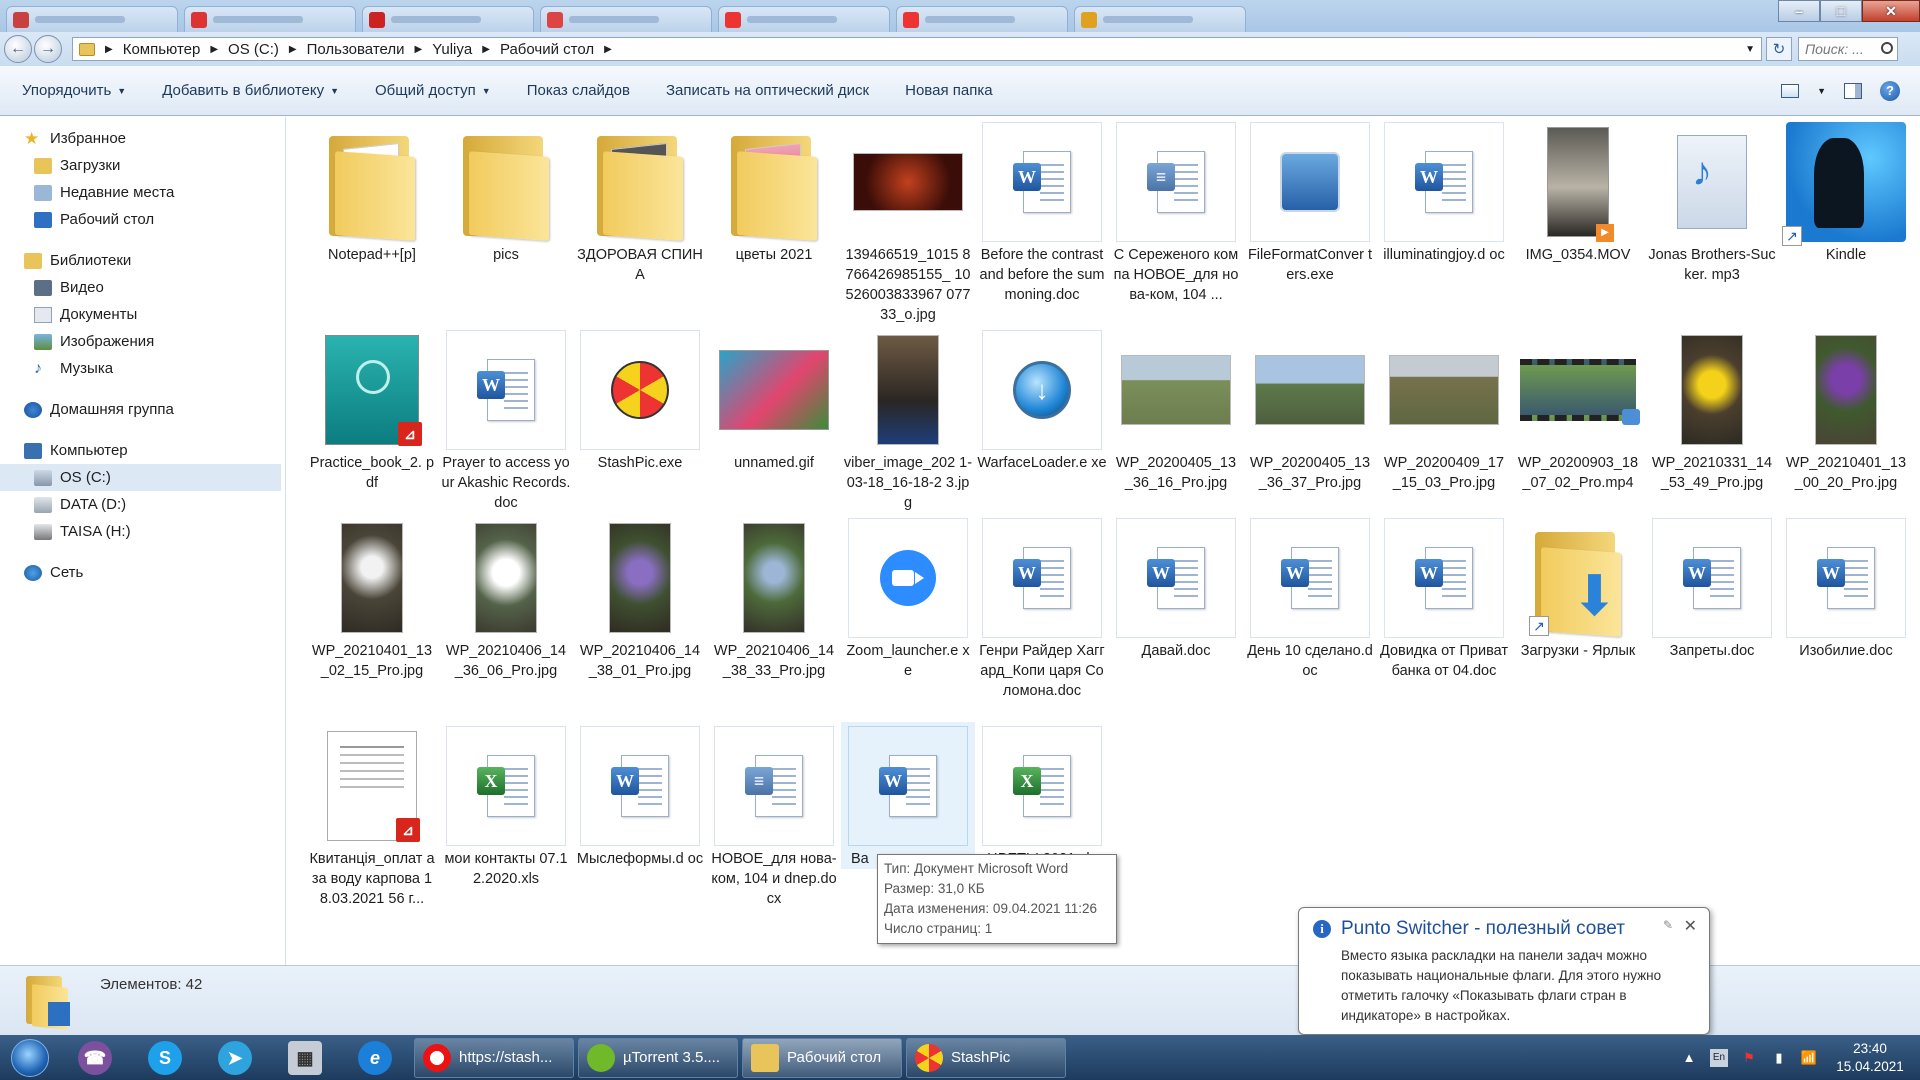  Describe the element at coordinates (142, 314) in the screenshot. I see `sidebar-item-documents: Документы` at that location.